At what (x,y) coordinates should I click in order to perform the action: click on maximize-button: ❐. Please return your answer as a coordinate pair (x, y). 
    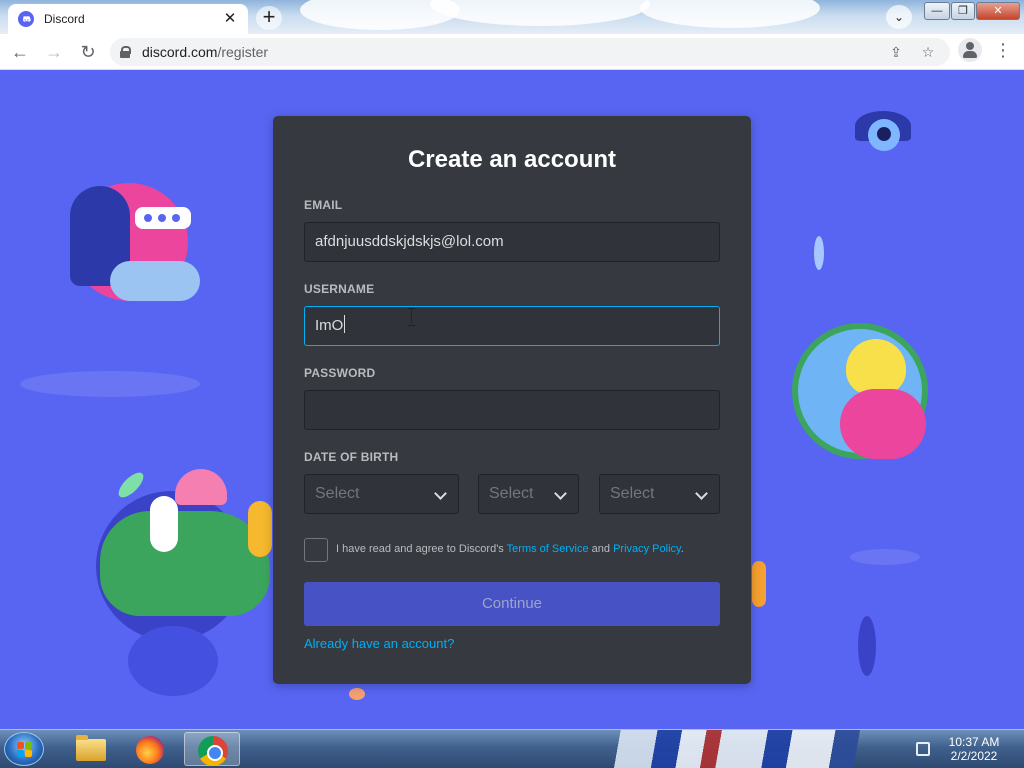
    Looking at the image, I should click on (963, 11).